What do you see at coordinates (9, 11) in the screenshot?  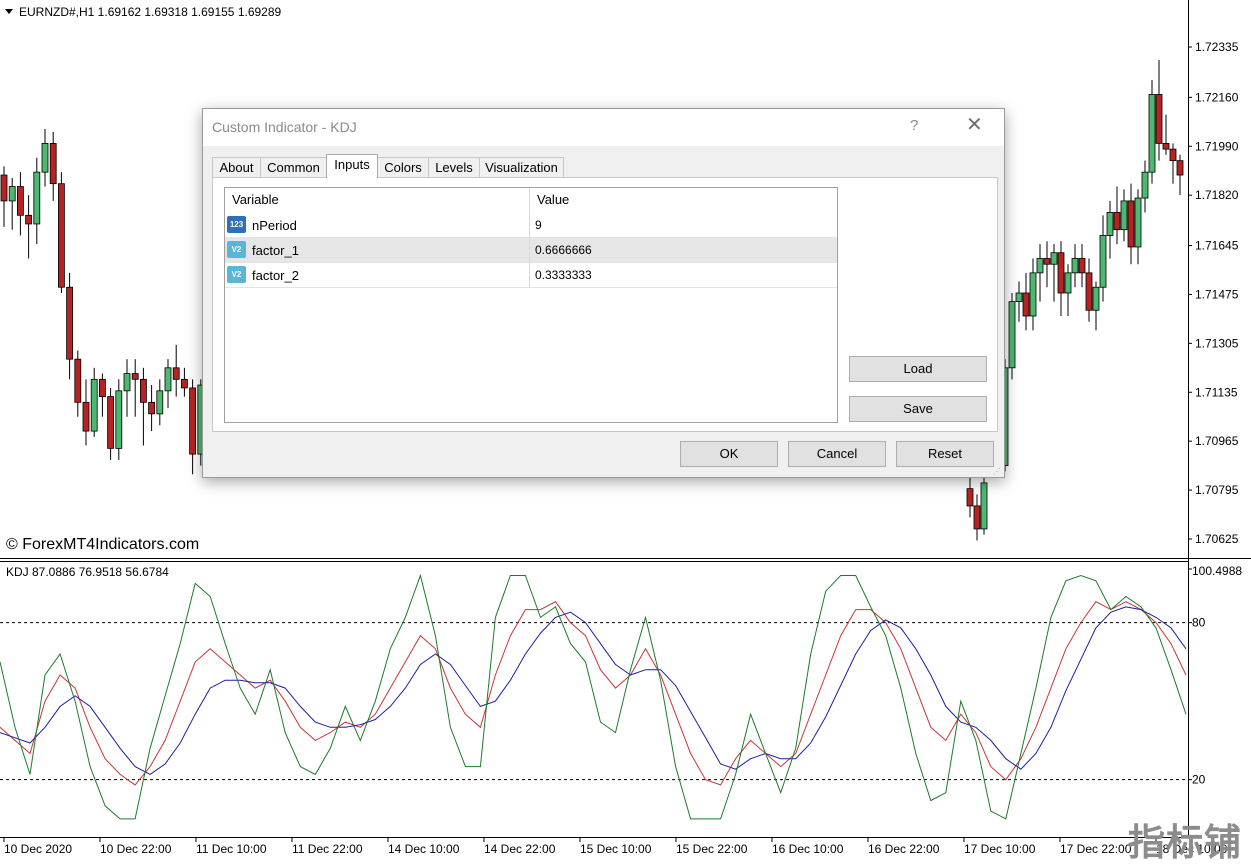 I see `dropdown-arrow-icon` at bounding box center [9, 11].